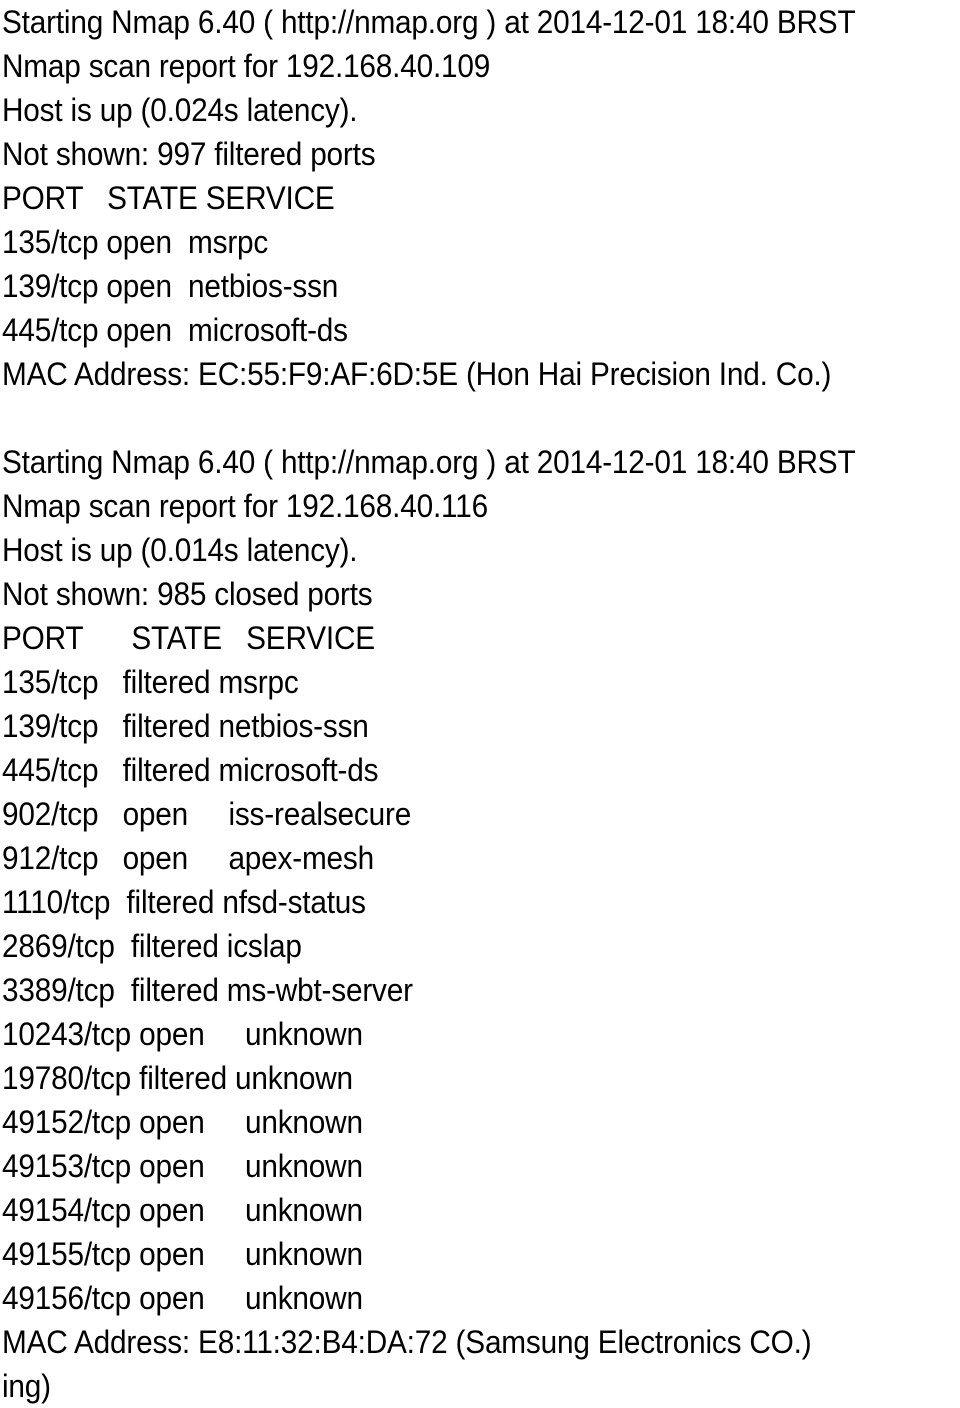  What do you see at coordinates (182, 1166) in the screenshot?
I see `port-row: 49153/tcp open unknown` at bounding box center [182, 1166].